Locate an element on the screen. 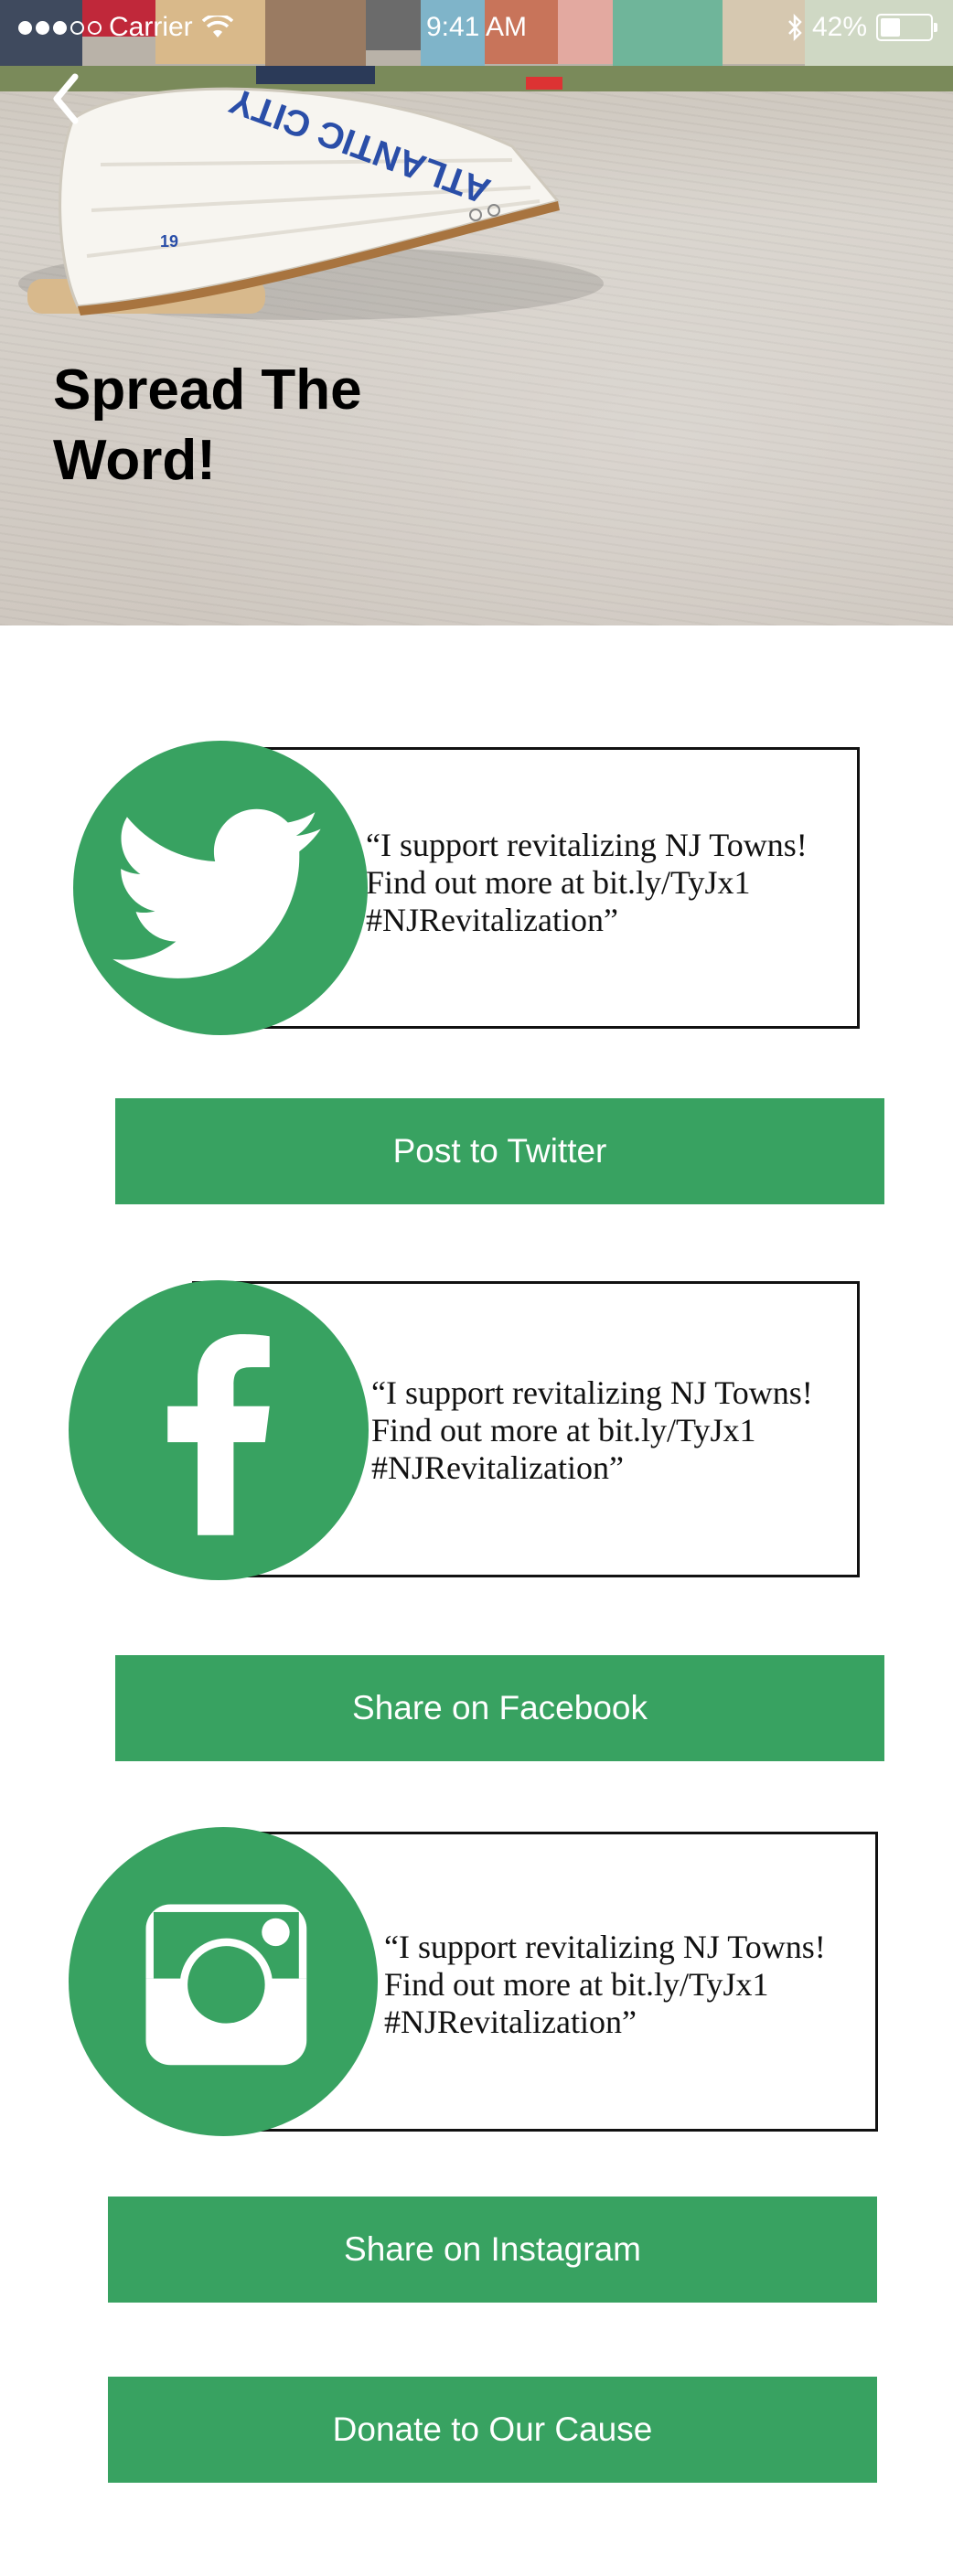 The width and height of the screenshot is (953, 2576). chevron-left-icon is located at coordinates (66, 98).